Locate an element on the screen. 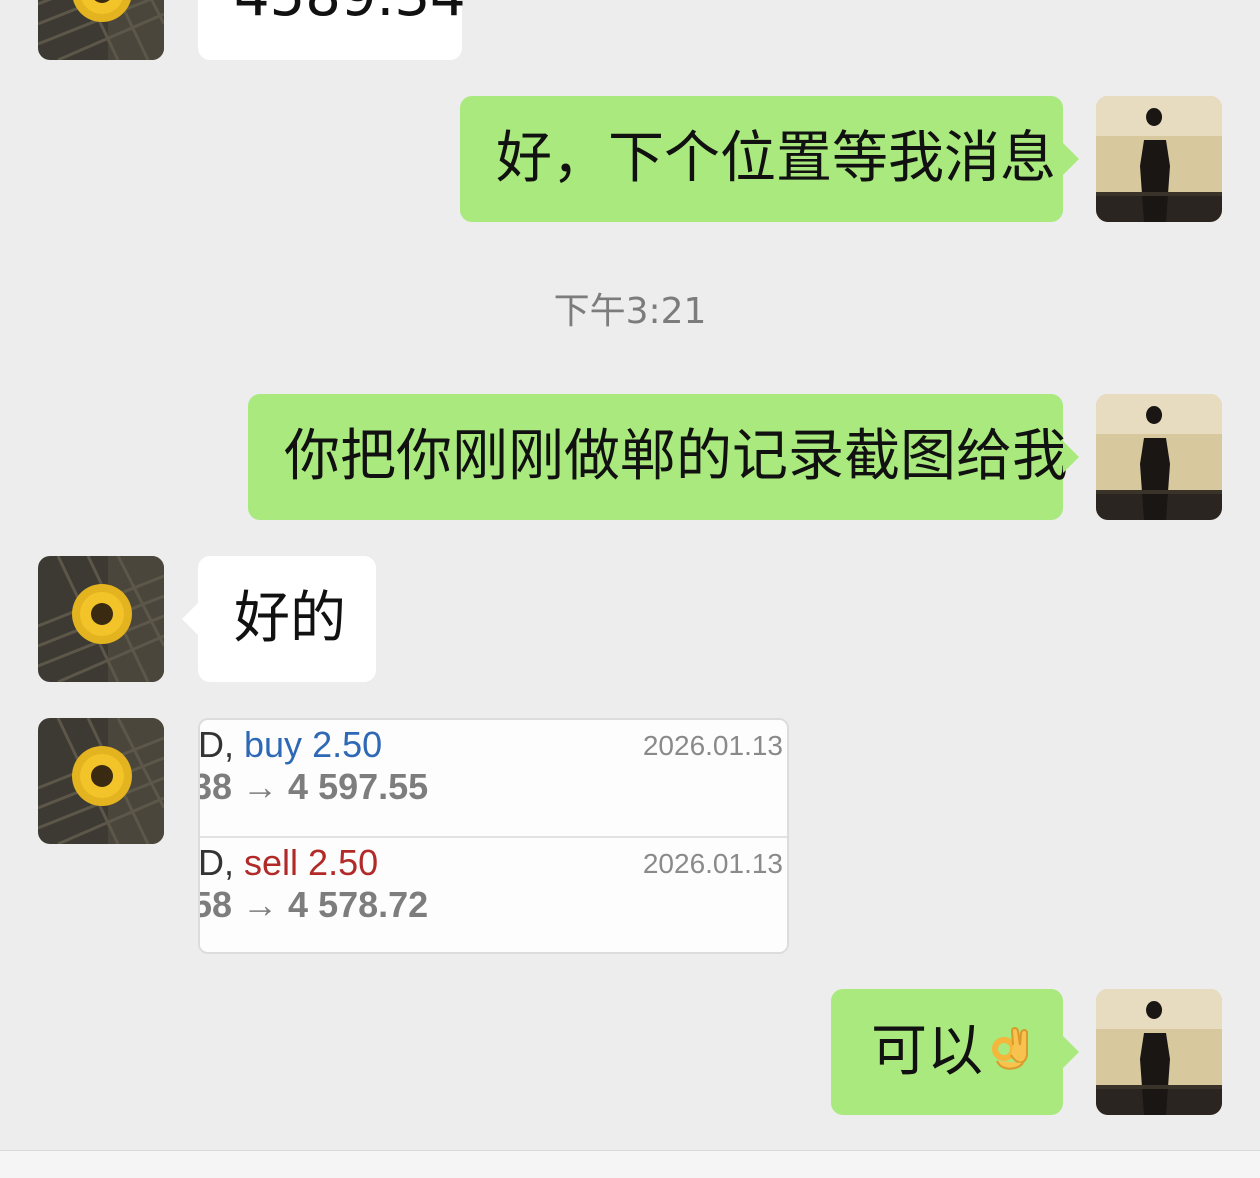 The width and height of the screenshot is (1260, 1178). message-bubble-outgoing: 你把你刚刚做郸的记录截图给我 is located at coordinates (663, 457).